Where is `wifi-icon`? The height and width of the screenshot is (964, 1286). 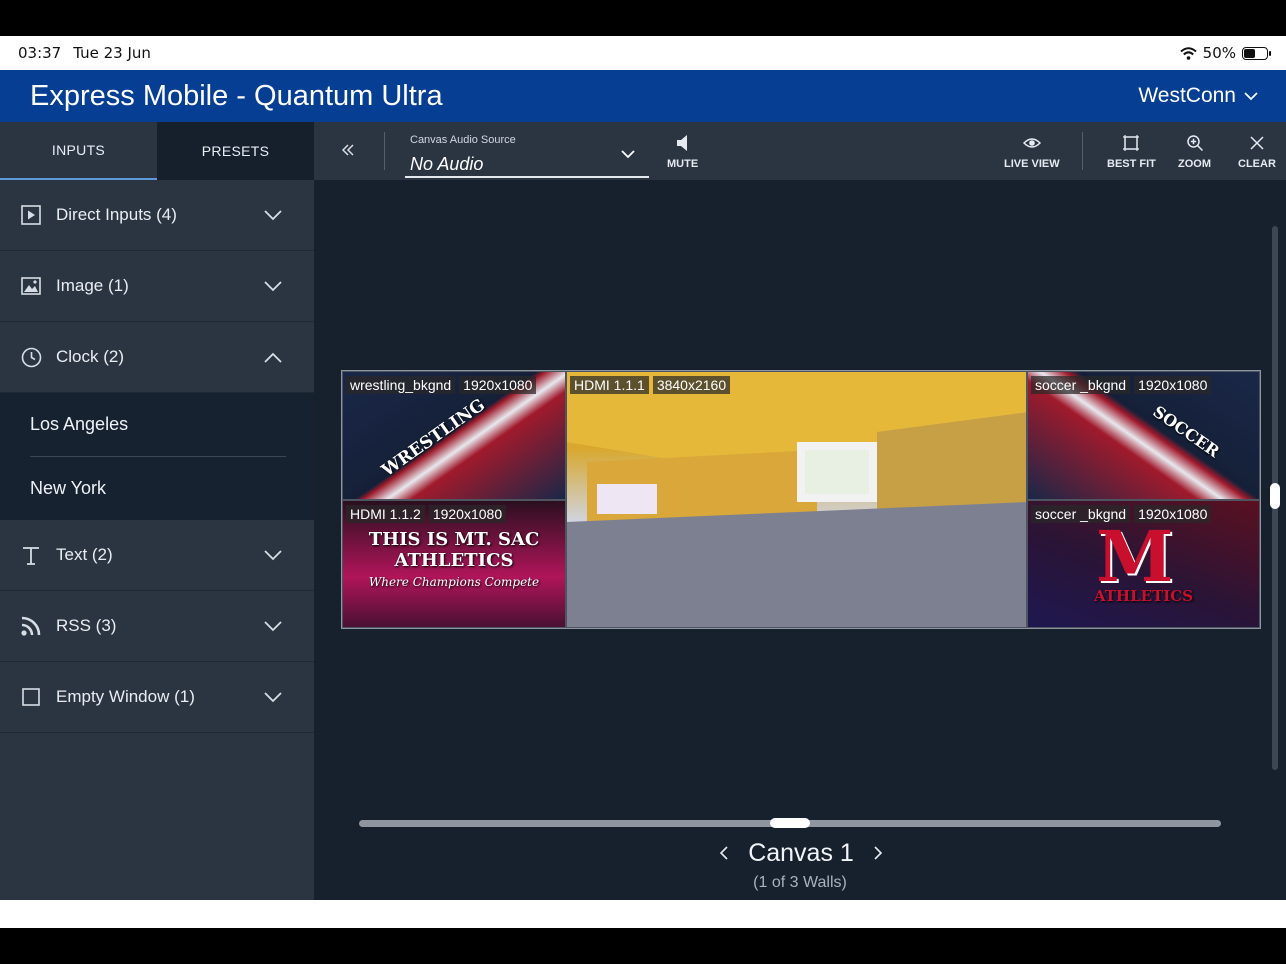
wifi-icon is located at coordinates (1188, 53).